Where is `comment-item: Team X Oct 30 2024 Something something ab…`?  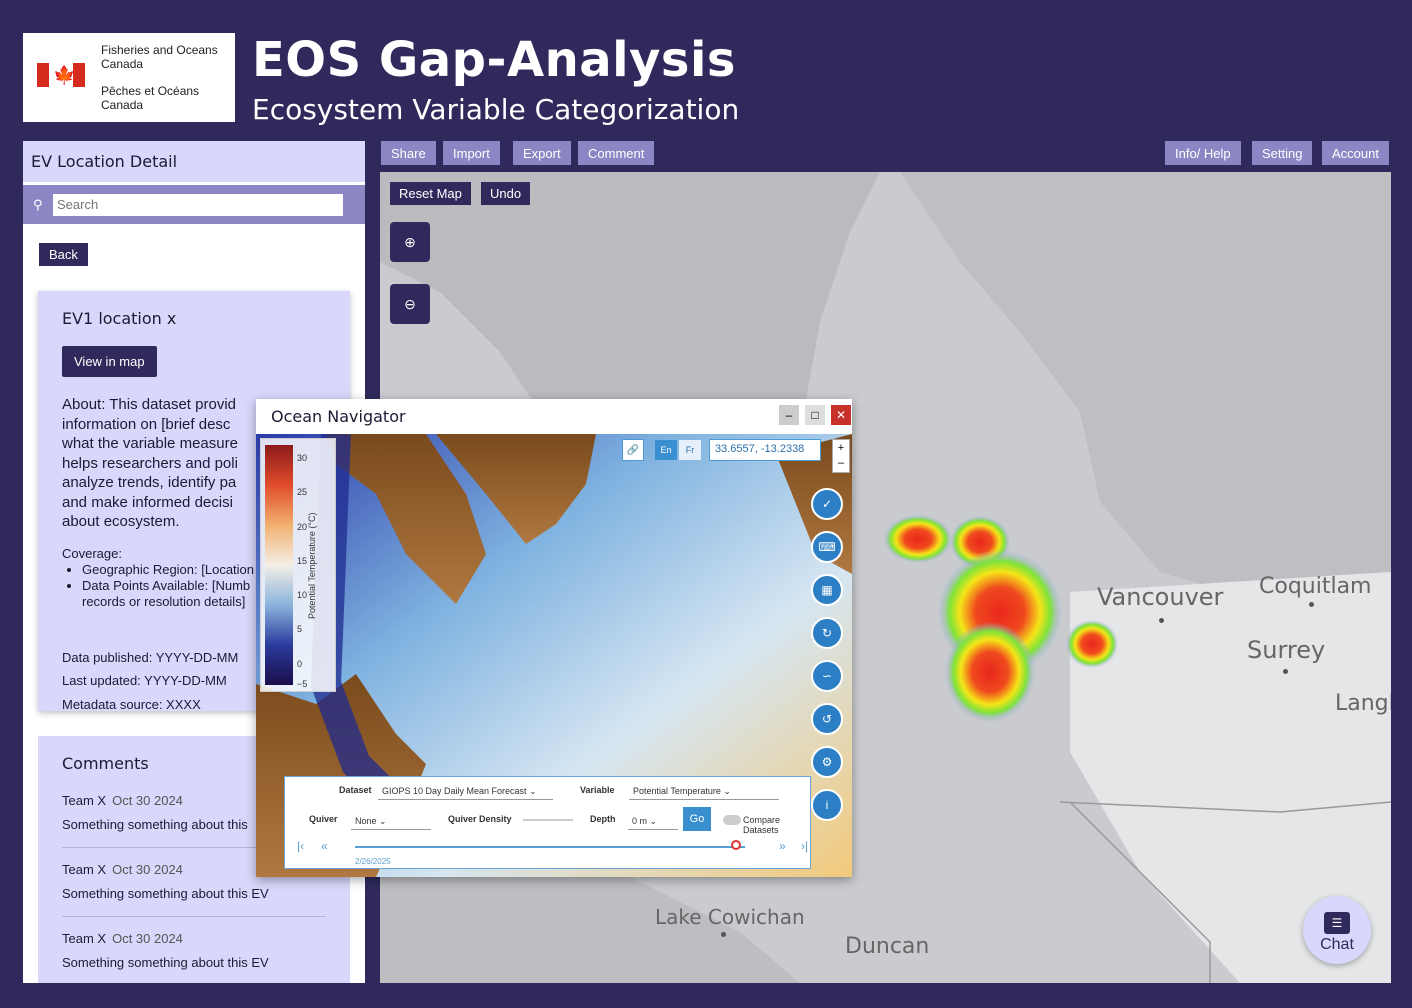
comment-item: Team X Oct 30 2024 Something something ab… is located at coordinates (165, 950).